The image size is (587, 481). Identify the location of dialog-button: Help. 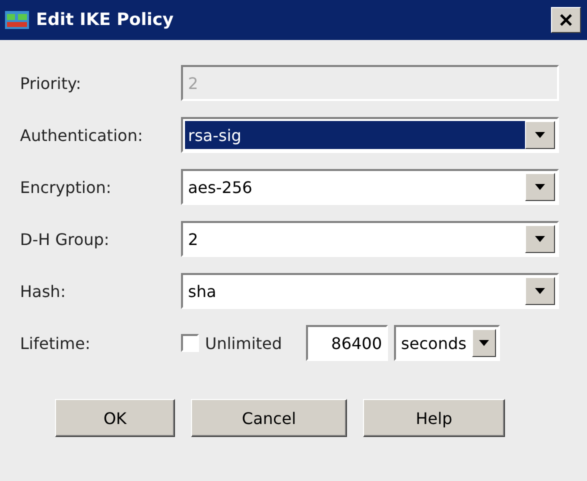
(434, 418).